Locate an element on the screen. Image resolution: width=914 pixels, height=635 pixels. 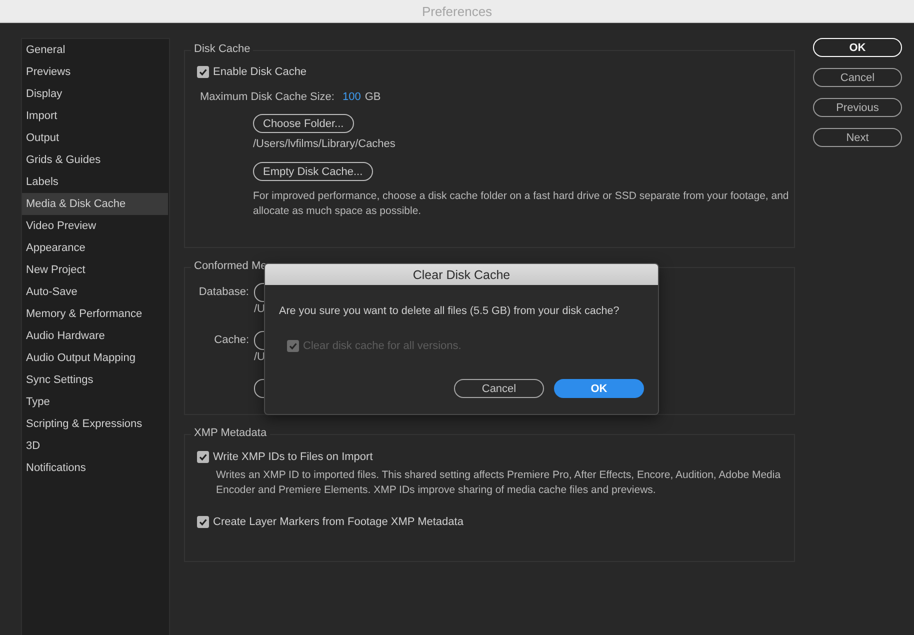
sidebar-item: Notifications is located at coordinates (95, 468).